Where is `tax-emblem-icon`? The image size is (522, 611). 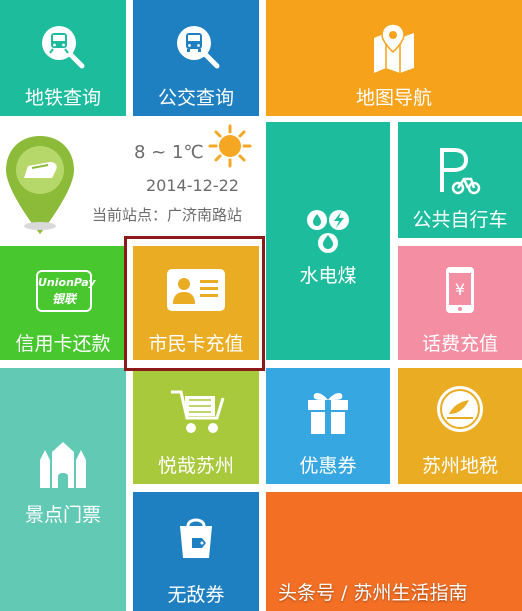 tax-emblem-icon is located at coordinates (460, 409).